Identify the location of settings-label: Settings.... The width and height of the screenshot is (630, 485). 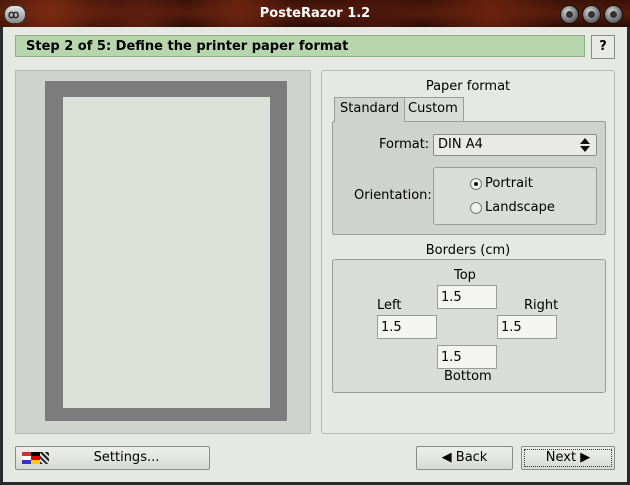
(126, 457).